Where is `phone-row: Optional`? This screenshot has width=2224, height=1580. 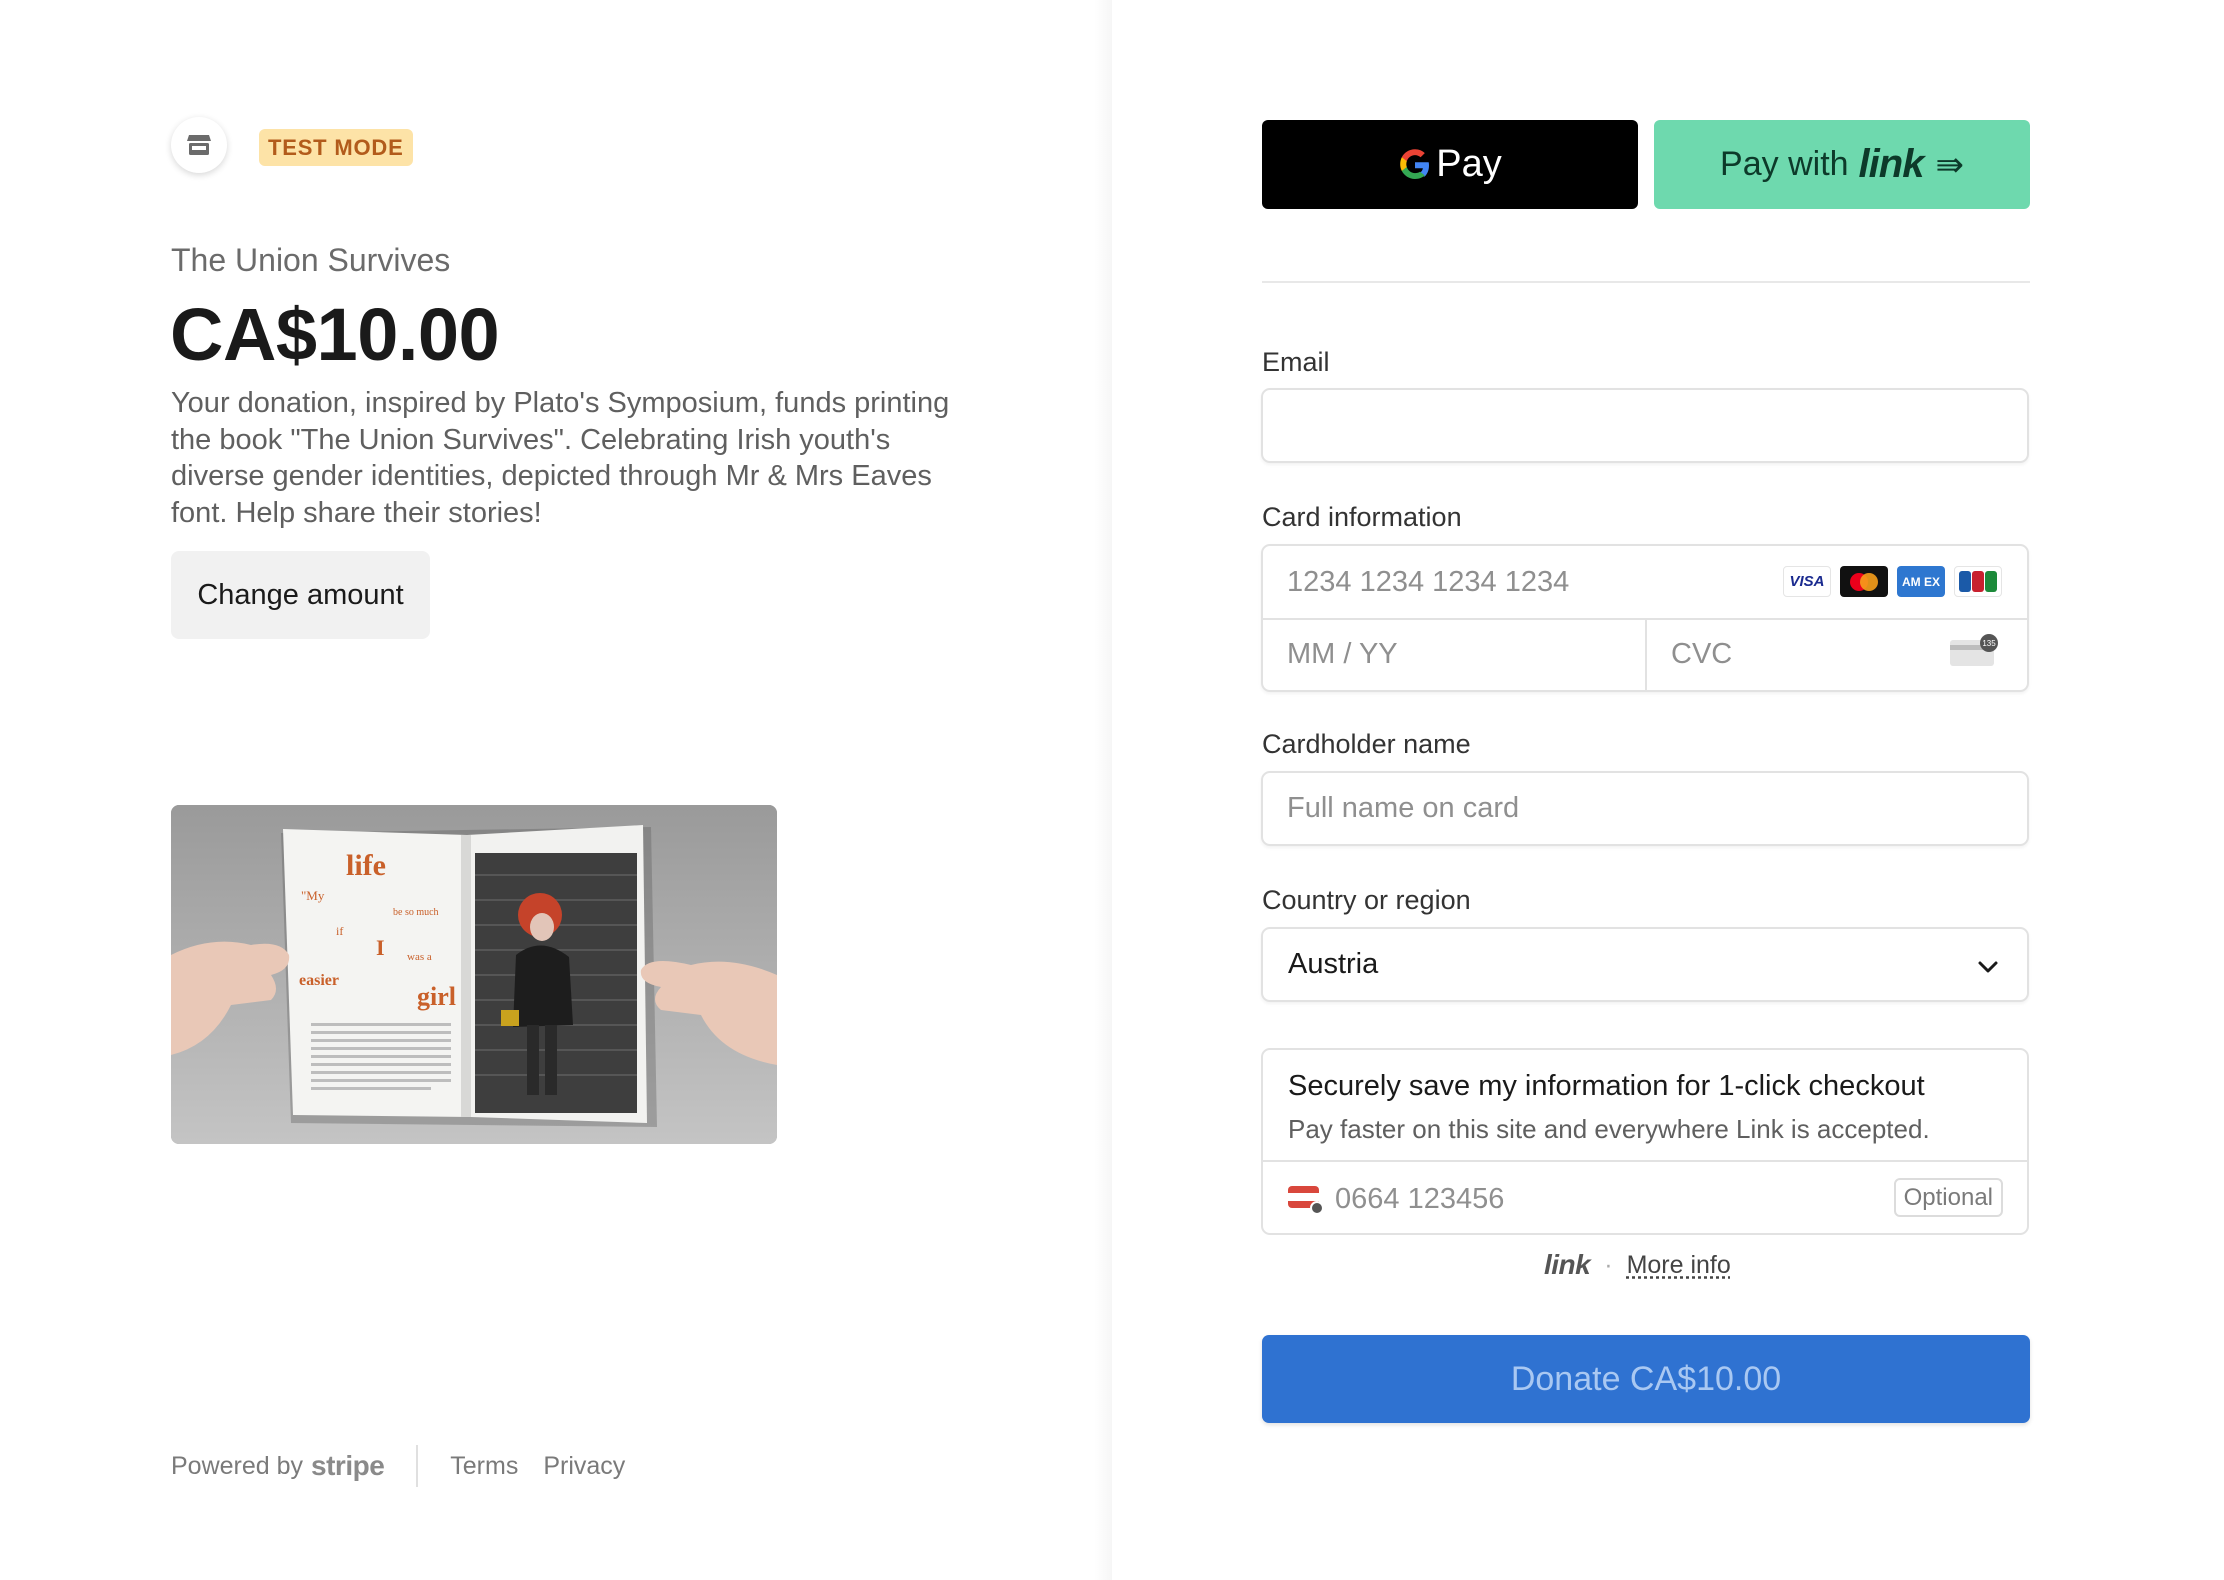
phone-row: Optional is located at coordinates (1645, 1199).